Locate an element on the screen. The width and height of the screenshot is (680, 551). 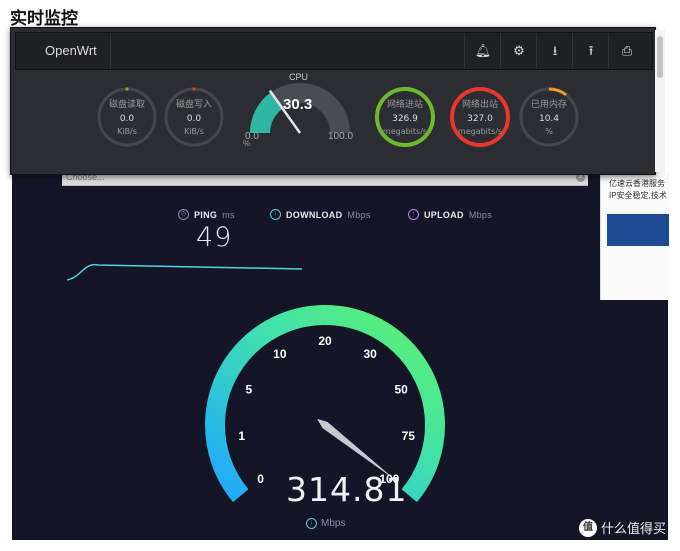
watermark: 值 什么值得买 is located at coordinates (622, 527).